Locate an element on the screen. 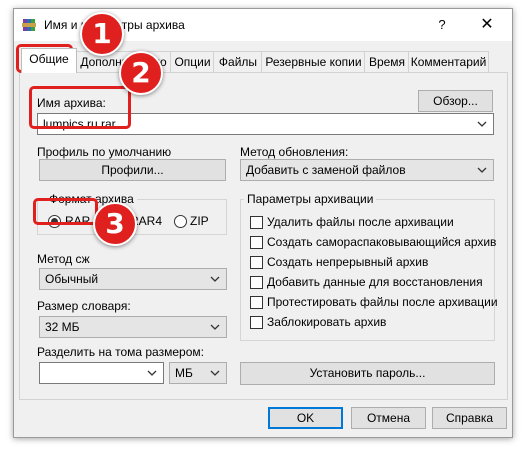 The width and height of the screenshot is (528, 450). compression-label: Метод сж is located at coordinates (63, 259).